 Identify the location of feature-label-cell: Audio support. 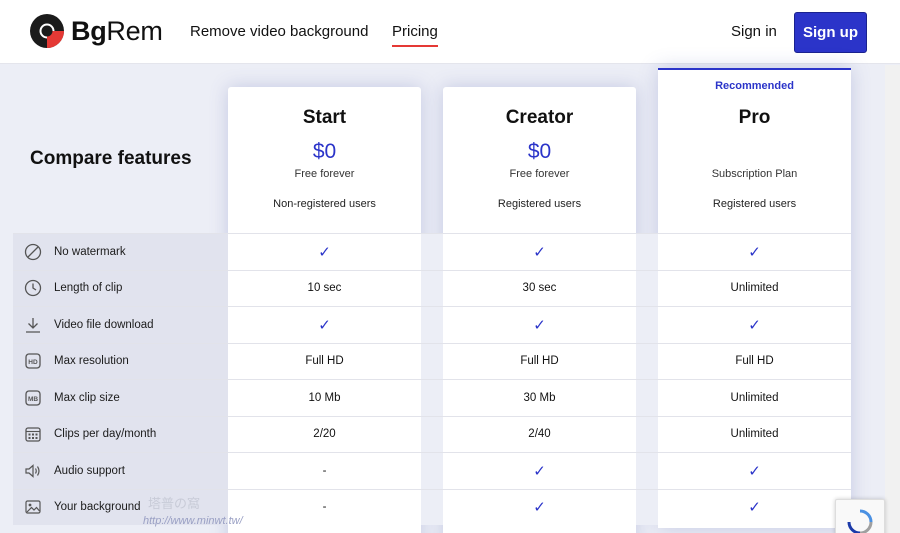
(120, 471).